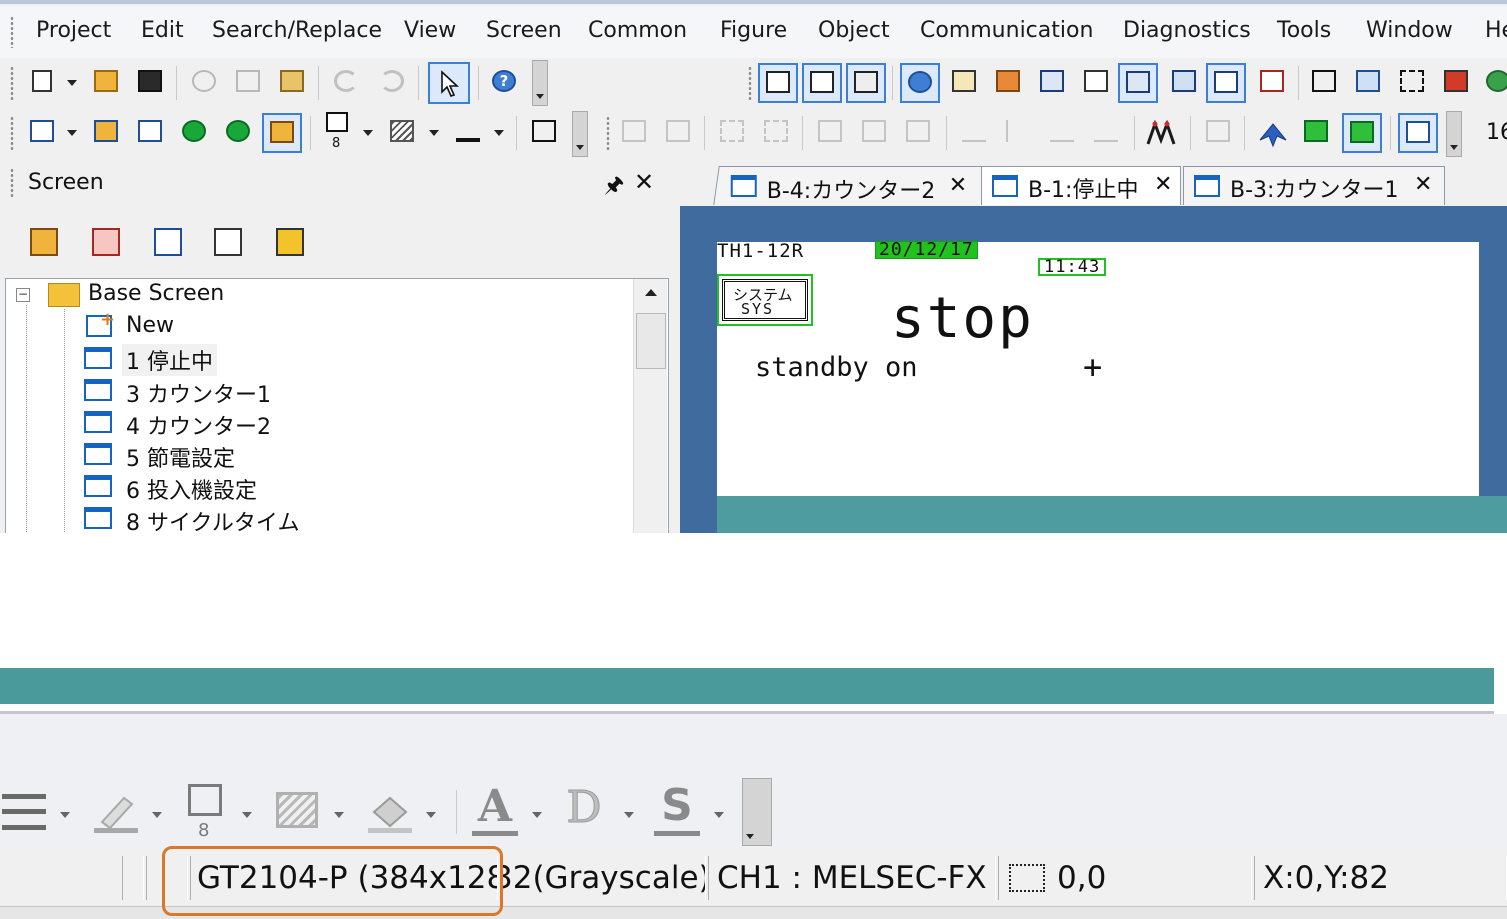  Describe the element at coordinates (204, 82) in the screenshot. I see `cut-button` at that location.